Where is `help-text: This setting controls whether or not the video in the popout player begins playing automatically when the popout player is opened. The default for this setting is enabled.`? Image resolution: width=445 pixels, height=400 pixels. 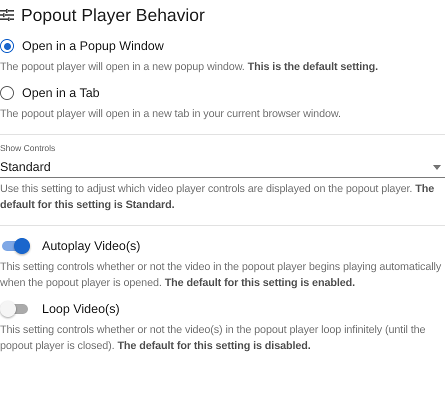
help-text: This setting controls whether or not the video in the popout player begins playing automatically when the popout player is opened. The default for this setting is enabled. is located at coordinates (221, 275).